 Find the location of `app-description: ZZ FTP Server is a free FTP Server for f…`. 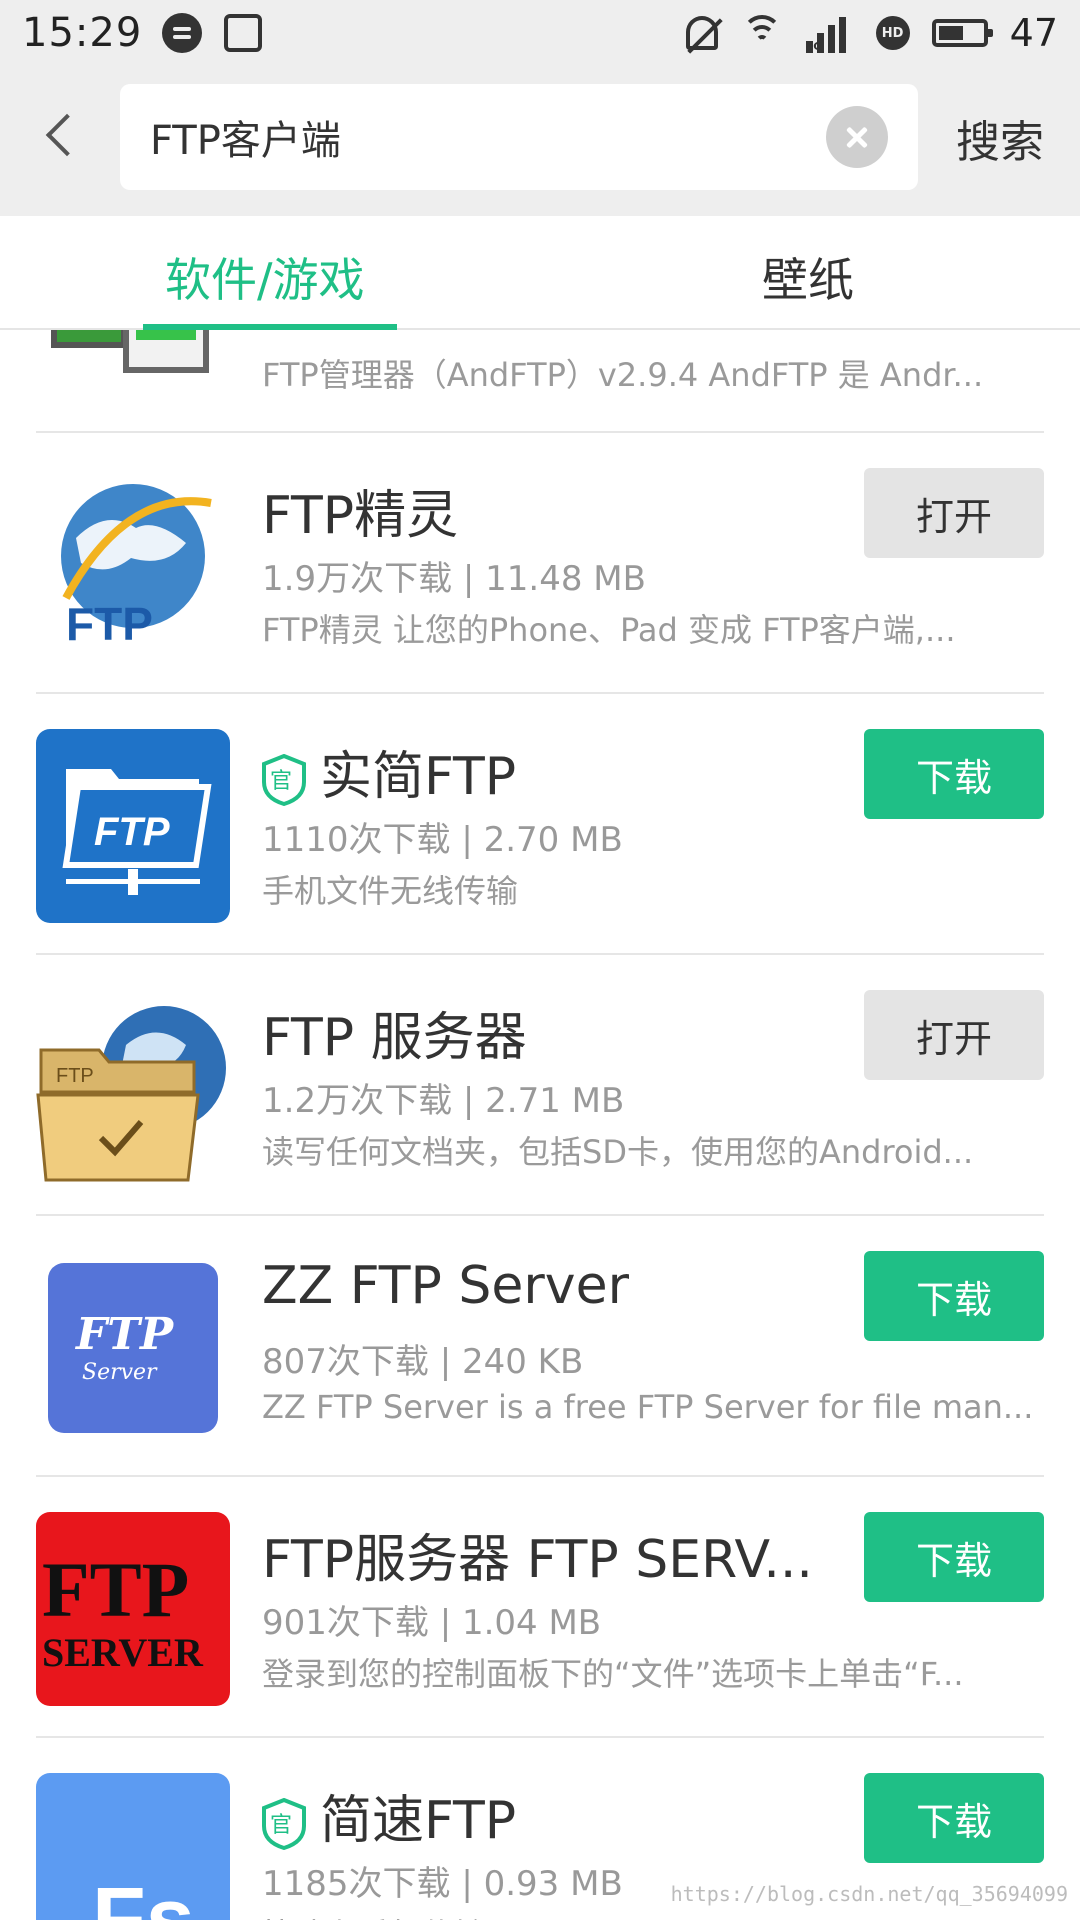

app-description: ZZ FTP Server is a free FTP Server for f… is located at coordinates (648, 1407).